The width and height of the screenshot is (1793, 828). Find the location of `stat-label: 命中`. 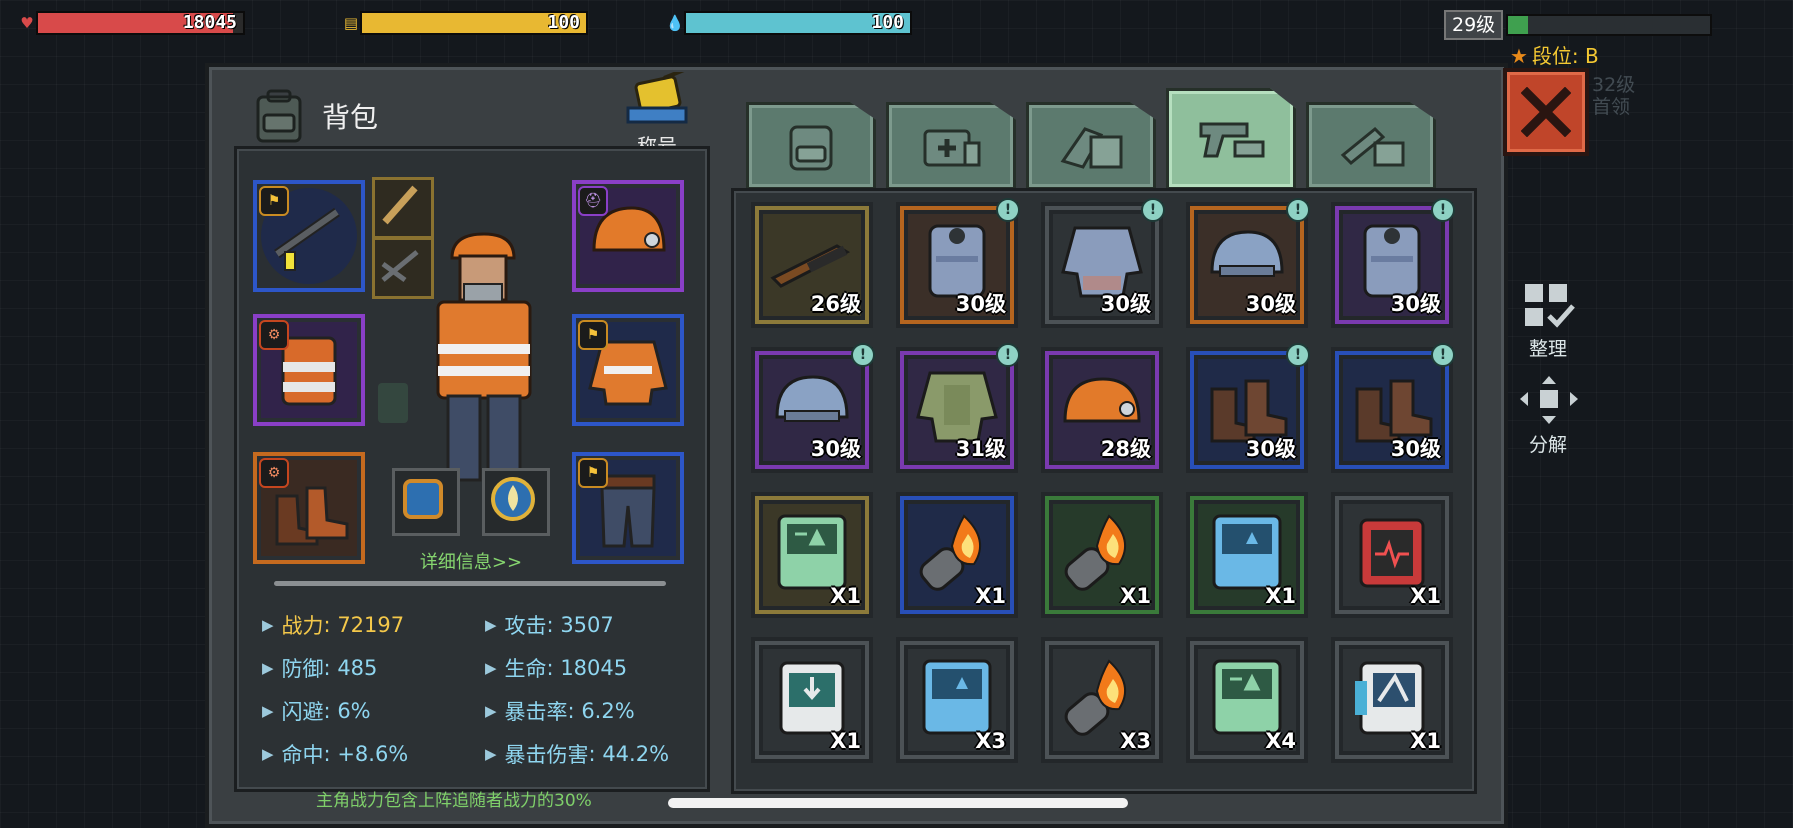

stat-label: 命中 is located at coordinates (302, 755).